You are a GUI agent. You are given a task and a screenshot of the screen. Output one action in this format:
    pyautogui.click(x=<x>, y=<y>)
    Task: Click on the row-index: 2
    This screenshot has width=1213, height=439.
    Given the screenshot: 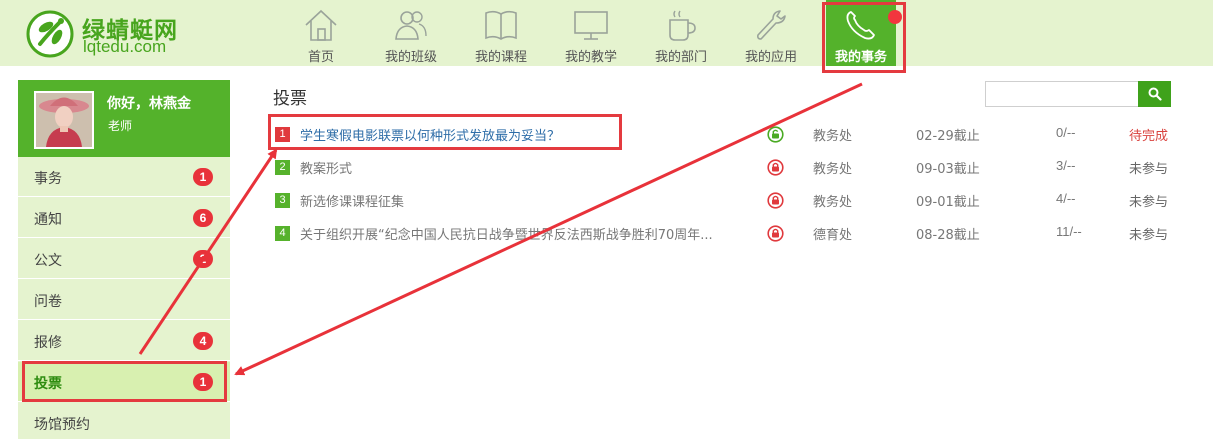 What is the action you would take?
    pyautogui.click(x=282, y=167)
    